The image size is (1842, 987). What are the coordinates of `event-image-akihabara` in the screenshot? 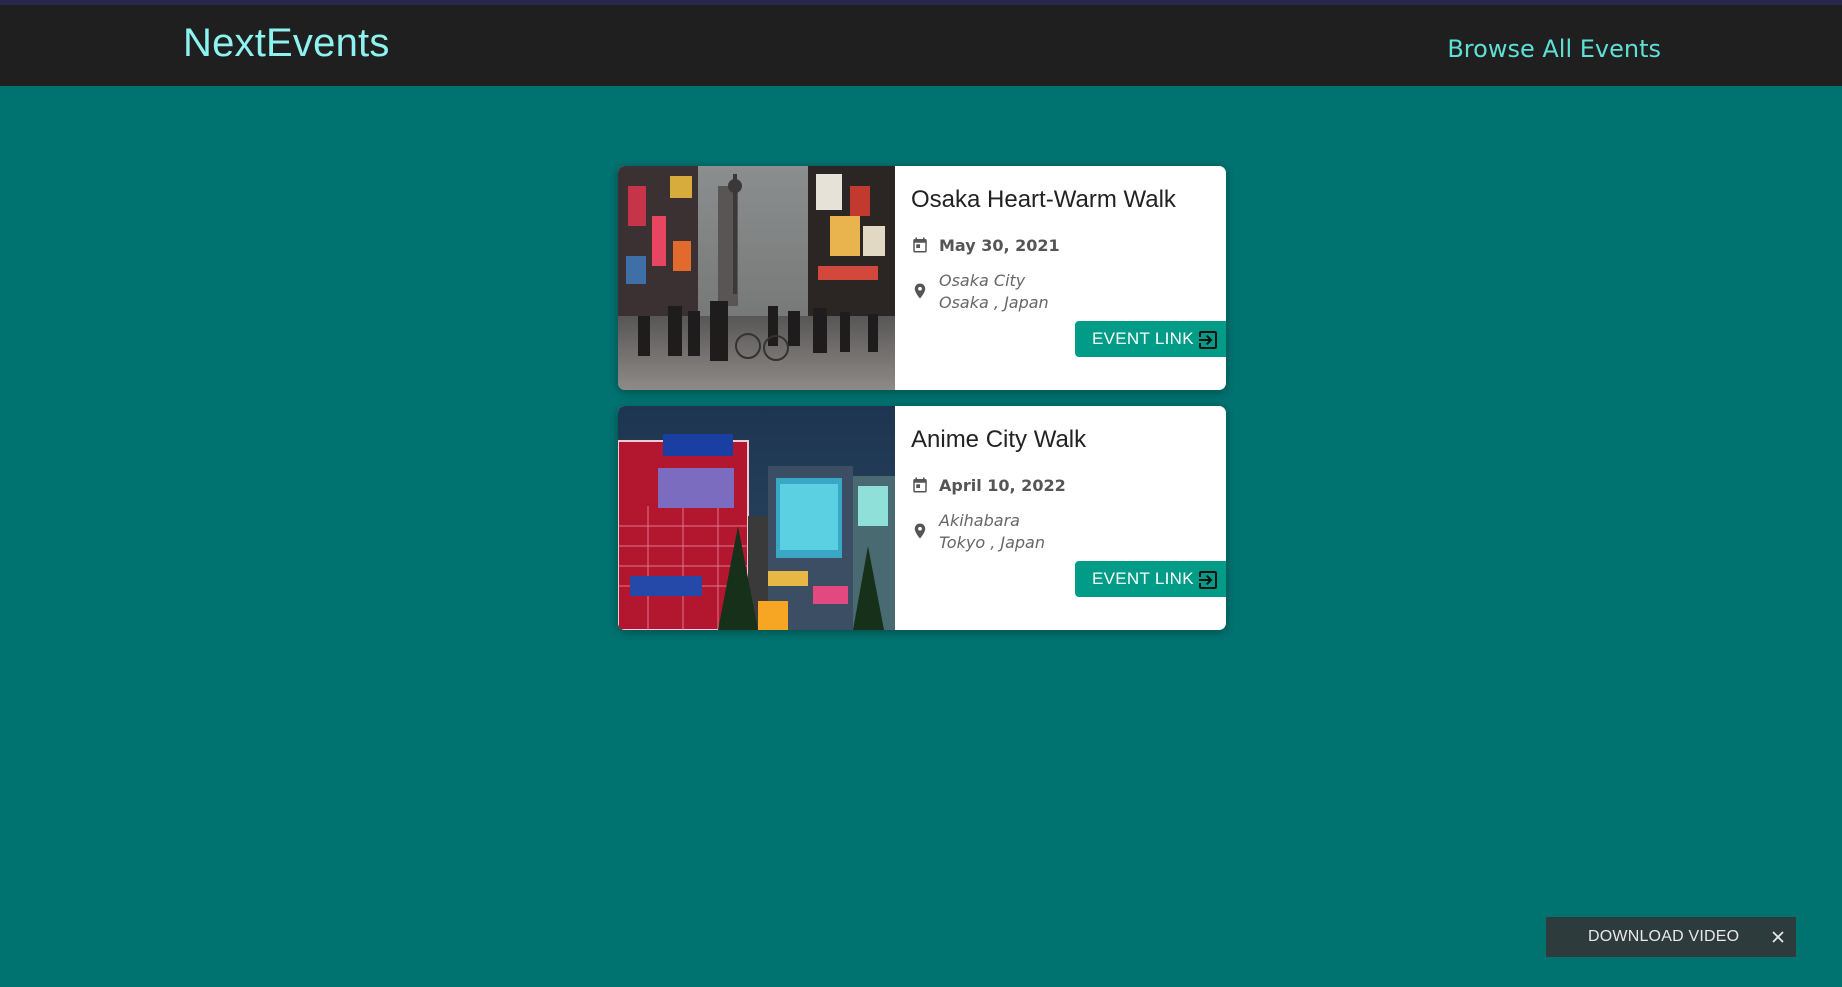 It's located at (756, 518).